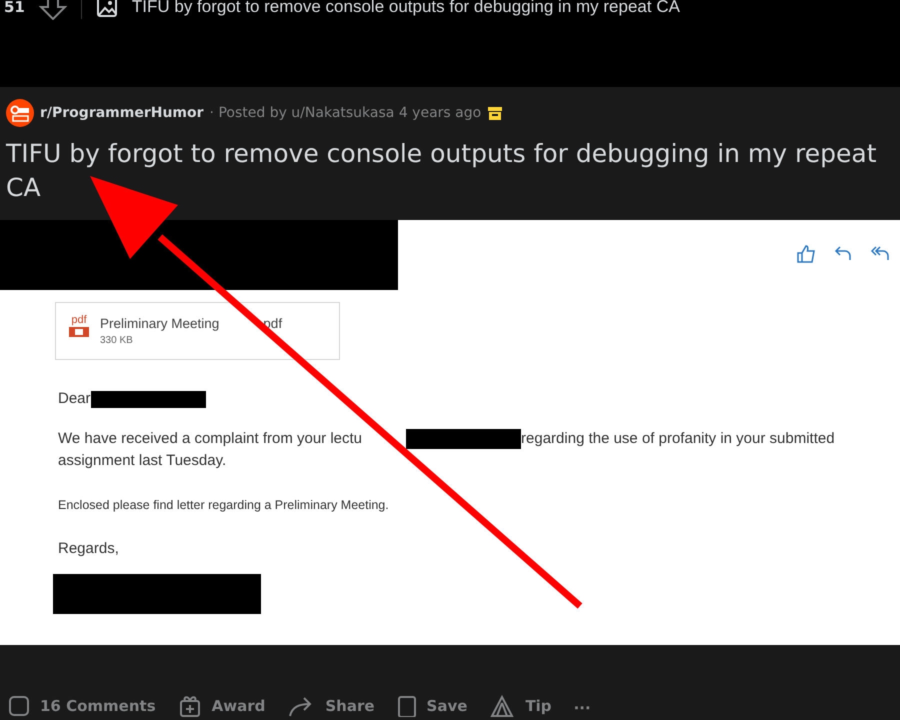 Image resolution: width=900 pixels, height=720 pixels. Describe the element at coordinates (222, 706) in the screenshot. I see `award-button: Award` at that location.